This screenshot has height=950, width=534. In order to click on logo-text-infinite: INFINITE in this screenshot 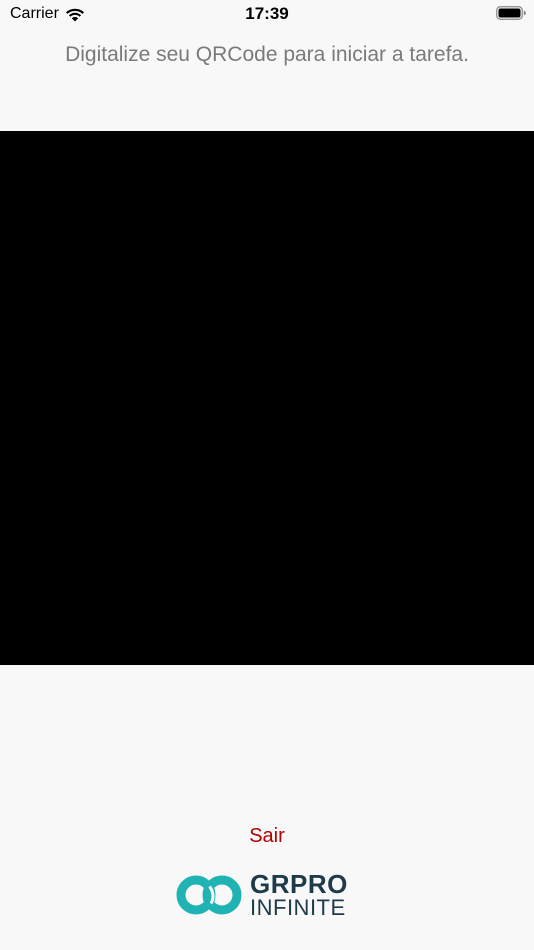, I will do `click(298, 907)`.